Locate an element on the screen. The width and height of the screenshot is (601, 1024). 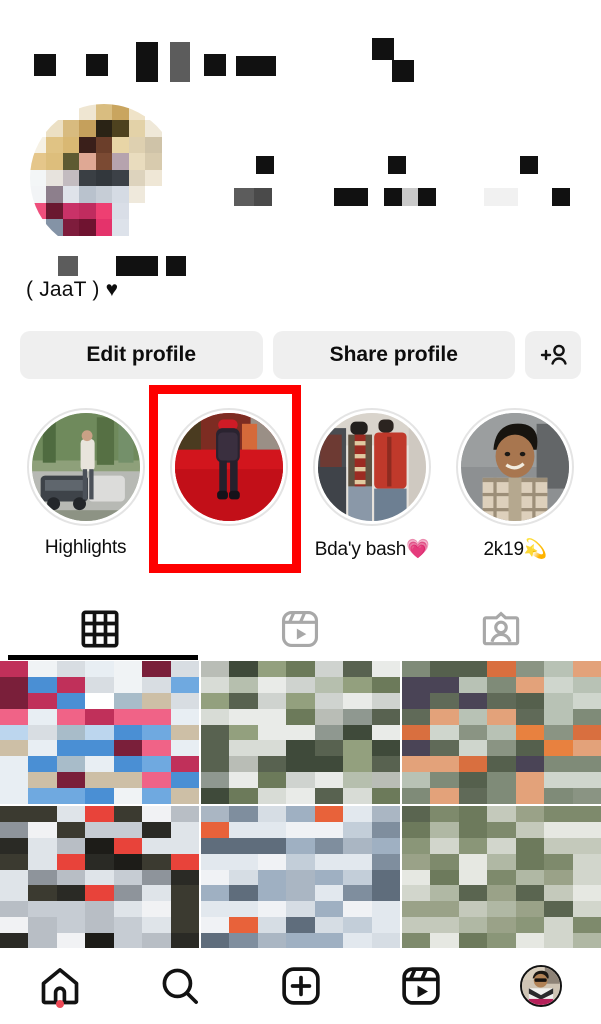
highlight-label-2: Bda'y bash💗 is located at coordinates (372, 549).